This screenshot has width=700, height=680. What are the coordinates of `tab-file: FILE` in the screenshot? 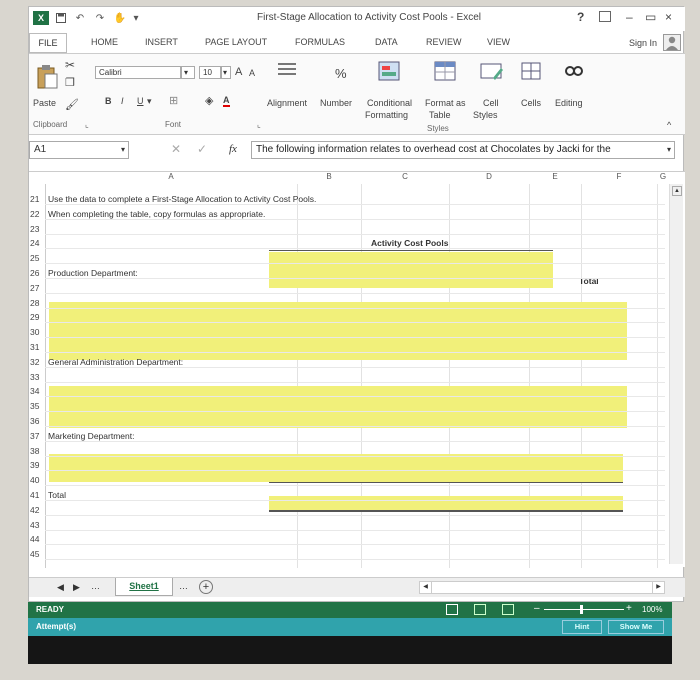 It's located at (48, 43).